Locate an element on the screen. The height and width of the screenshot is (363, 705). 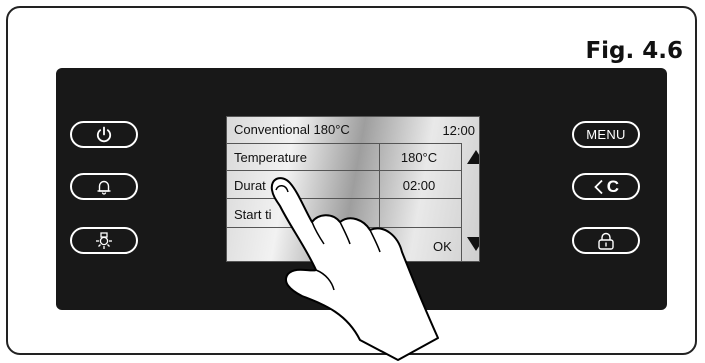
oven-light-button is located at coordinates (104, 240).